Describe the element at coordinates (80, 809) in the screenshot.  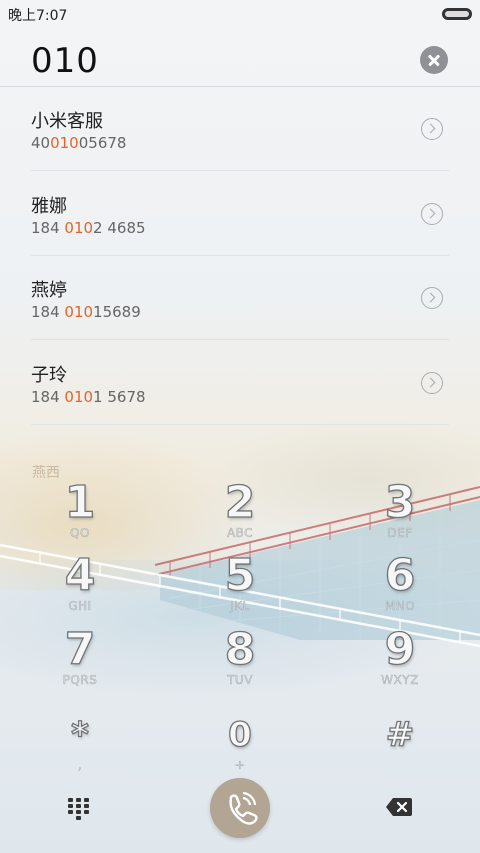
I see `dialpad-icon` at that location.